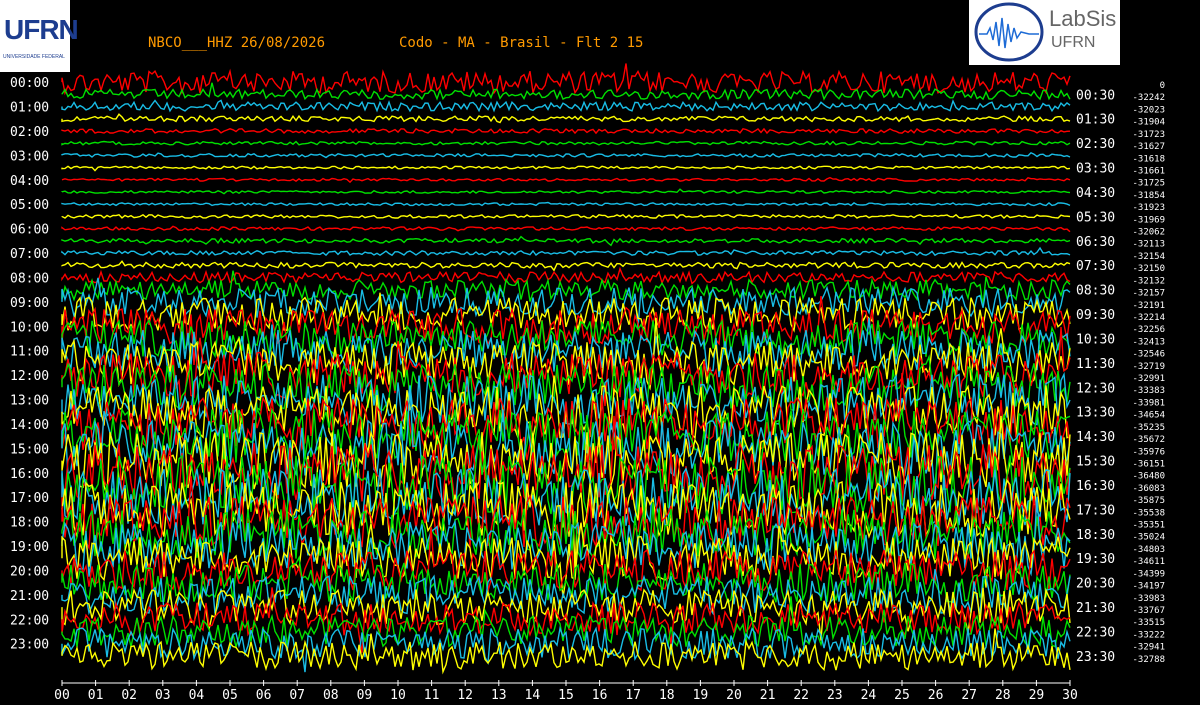 The height and width of the screenshot is (705, 1200). I want to click on offset-label: -32242, so click(1148, 98).